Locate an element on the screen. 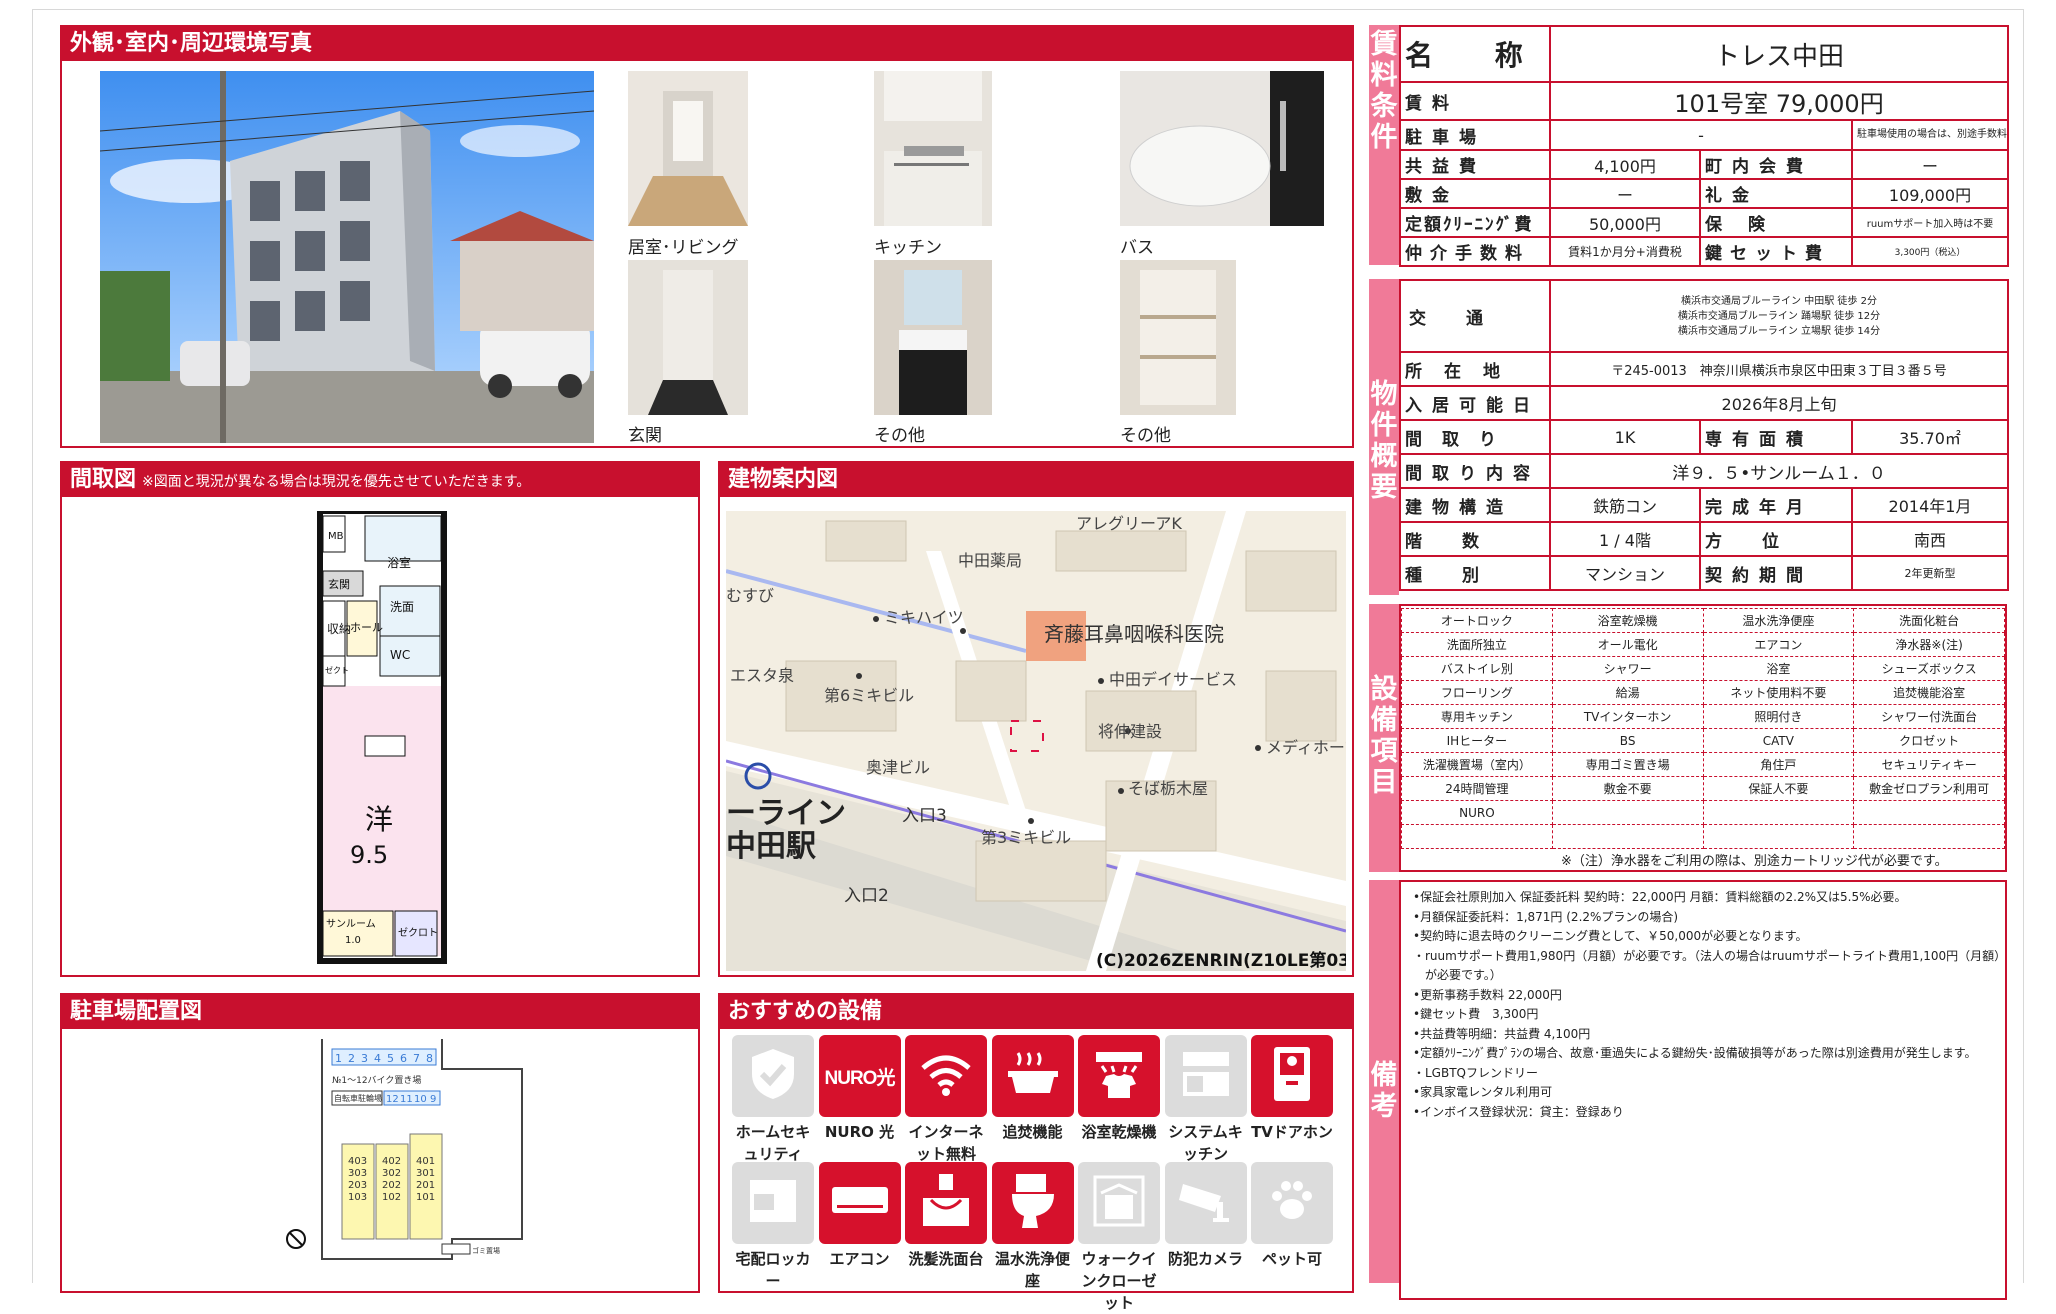  svg-text: 8 is located at coordinates (429, 1058).